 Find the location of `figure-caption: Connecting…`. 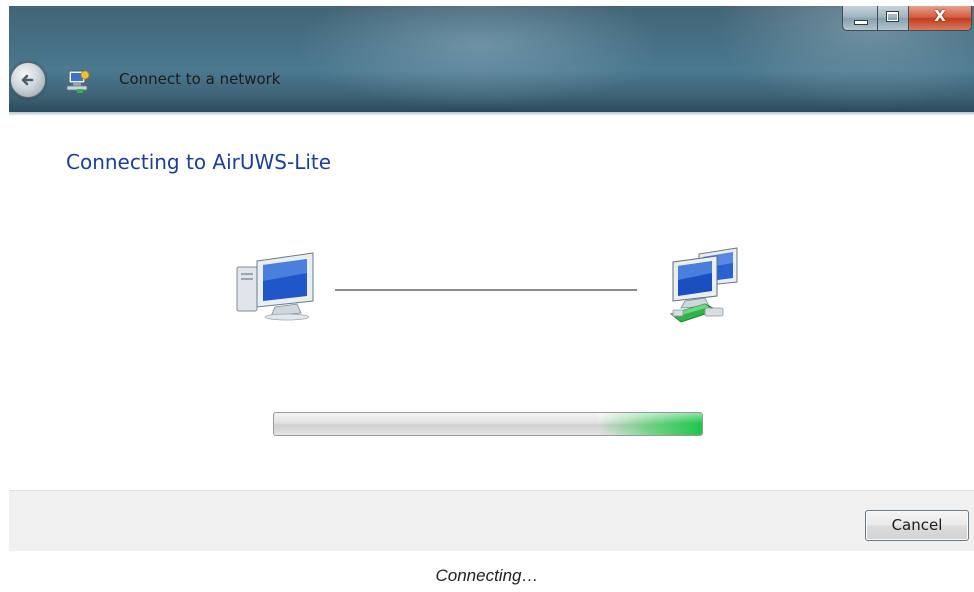

figure-caption: Connecting… is located at coordinates (487, 575).